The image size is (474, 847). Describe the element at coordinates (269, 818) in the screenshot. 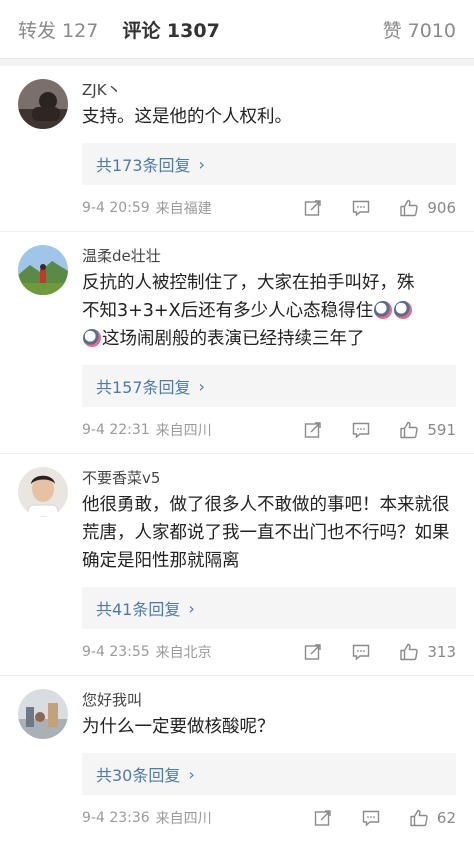

I see `comment-meta: 9-4 23:36 来自四川 62` at that location.